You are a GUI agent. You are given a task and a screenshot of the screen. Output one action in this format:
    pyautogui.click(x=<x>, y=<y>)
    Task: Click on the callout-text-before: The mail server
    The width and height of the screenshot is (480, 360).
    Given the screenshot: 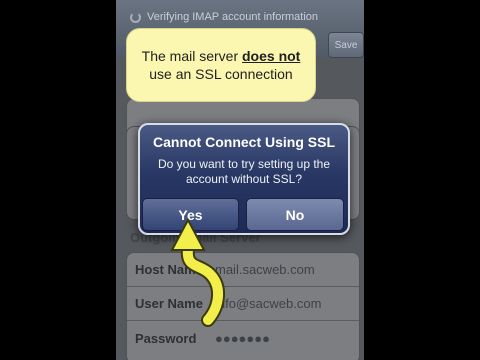 What is the action you would take?
    pyautogui.click(x=191, y=56)
    